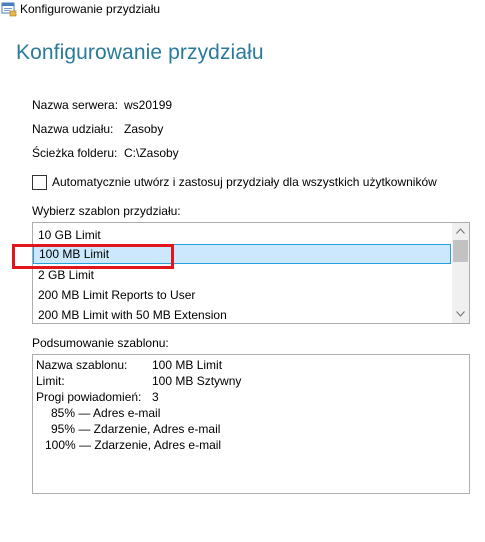 The height and width of the screenshot is (542, 485). I want to click on list-scrollbar, so click(460, 273).